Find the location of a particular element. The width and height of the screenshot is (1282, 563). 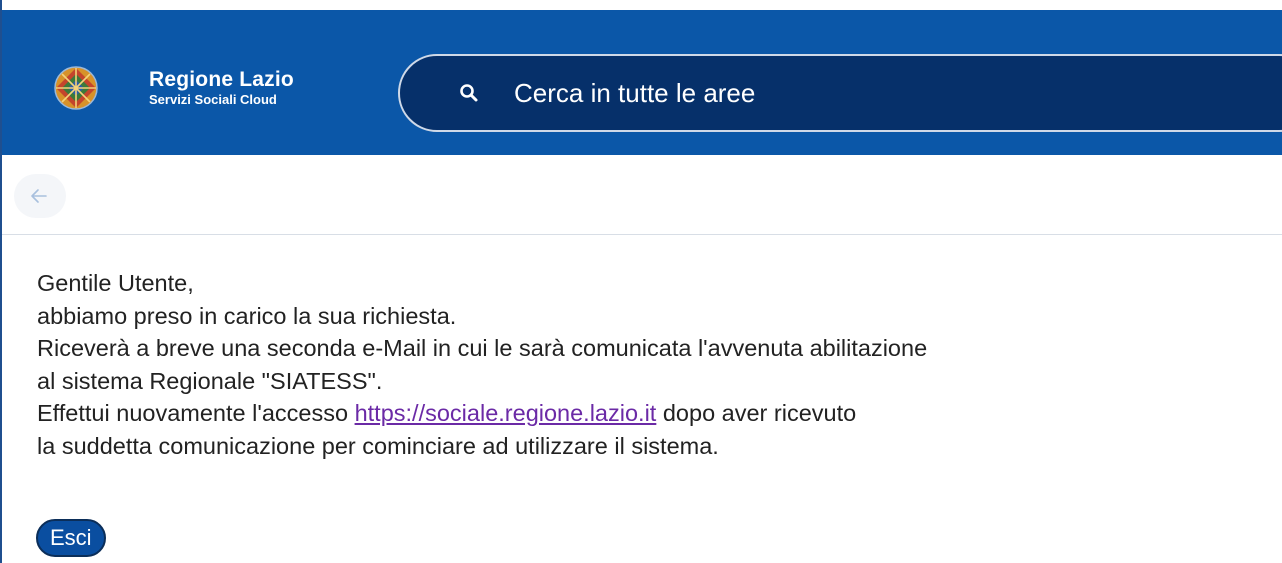

back-button is located at coordinates (40, 196).